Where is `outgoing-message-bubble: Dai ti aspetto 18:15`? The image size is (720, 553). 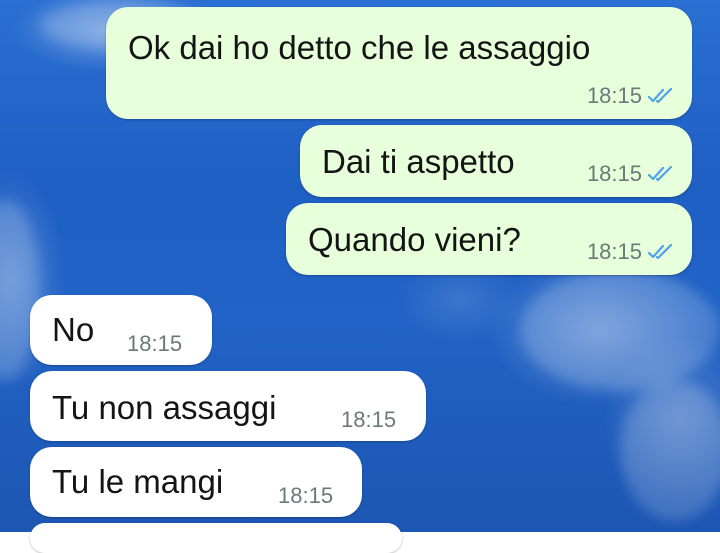
outgoing-message-bubble: Dai ti aspetto 18:15 is located at coordinates (496, 161).